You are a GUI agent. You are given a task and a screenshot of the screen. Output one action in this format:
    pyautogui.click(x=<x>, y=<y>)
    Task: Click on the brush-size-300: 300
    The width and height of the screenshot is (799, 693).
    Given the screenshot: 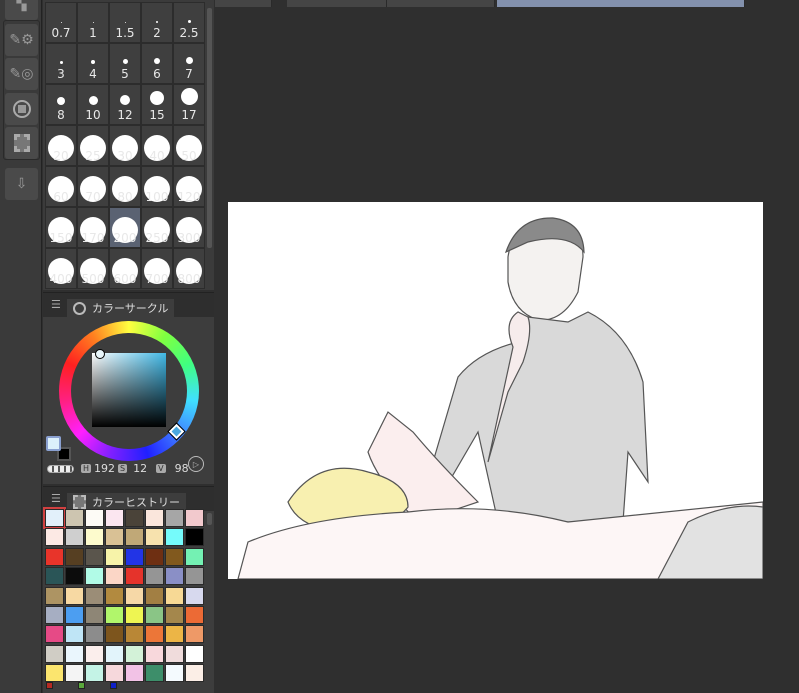 What is the action you would take?
    pyautogui.click(x=189, y=227)
    